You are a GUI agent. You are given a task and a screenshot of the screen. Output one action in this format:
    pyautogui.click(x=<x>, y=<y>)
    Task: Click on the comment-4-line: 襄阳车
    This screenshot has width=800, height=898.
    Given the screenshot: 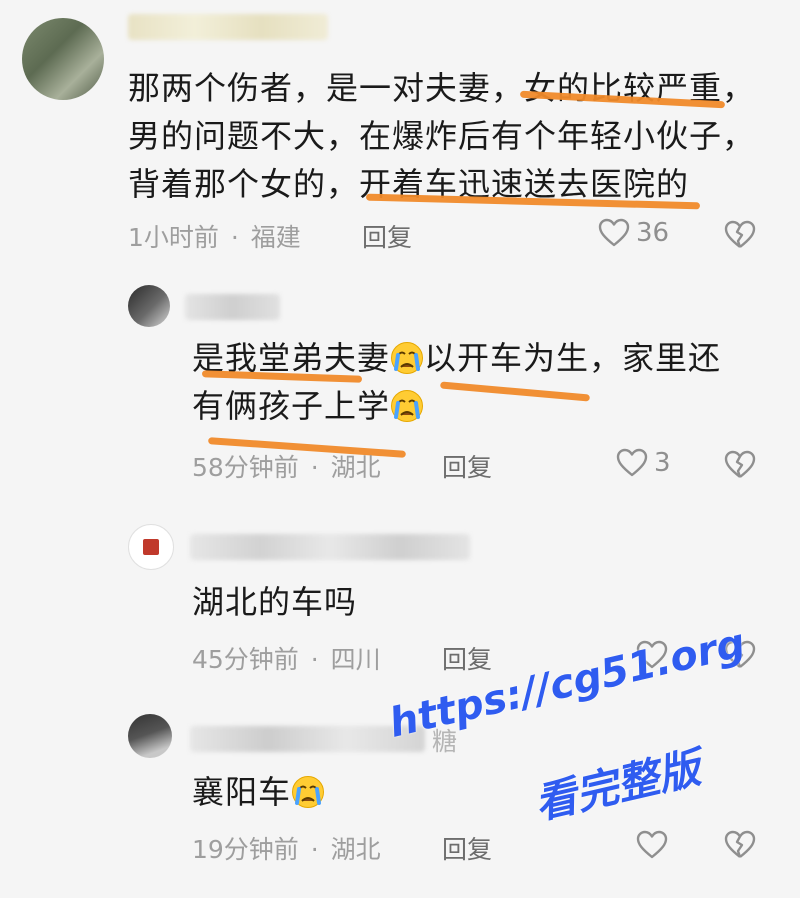 What is the action you would take?
    pyautogui.click(x=258, y=792)
    